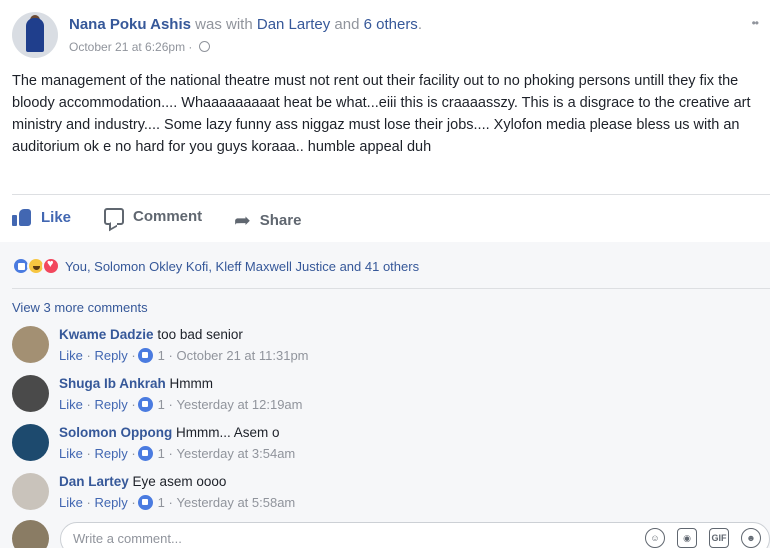 Image resolution: width=770 pixels, height=548 pixels. I want to click on comment-input-box: ☺ ◉ GIF ☻, so click(415, 535).